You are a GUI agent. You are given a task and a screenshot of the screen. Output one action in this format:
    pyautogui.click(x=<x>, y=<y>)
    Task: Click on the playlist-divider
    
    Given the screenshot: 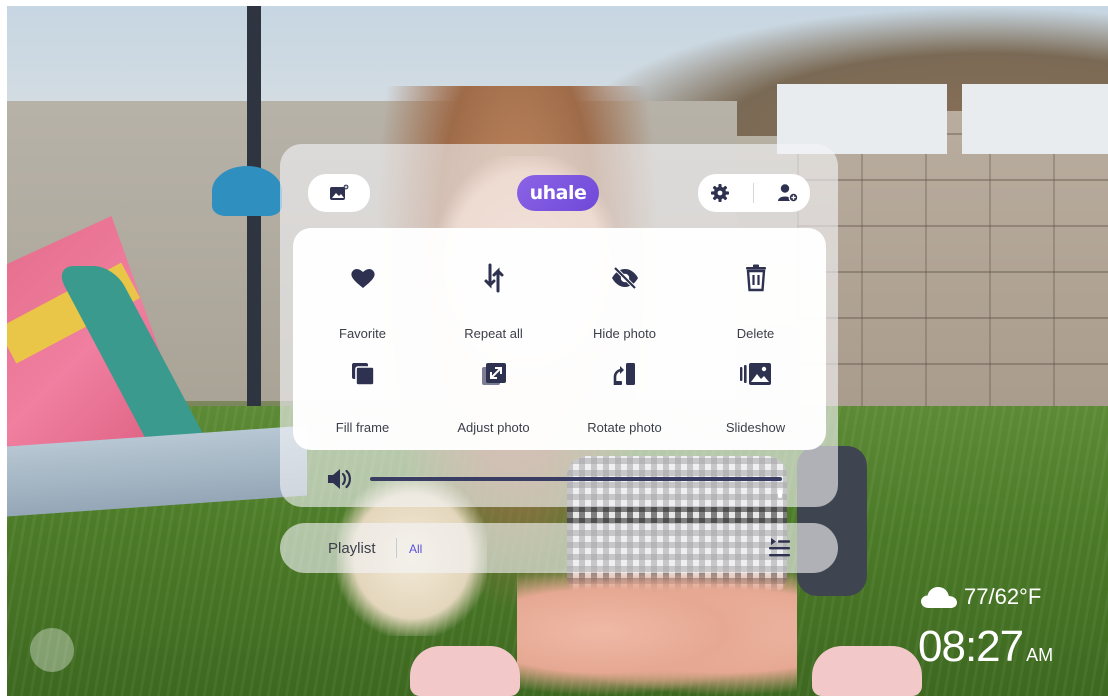 What is the action you would take?
    pyautogui.click(x=396, y=548)
    